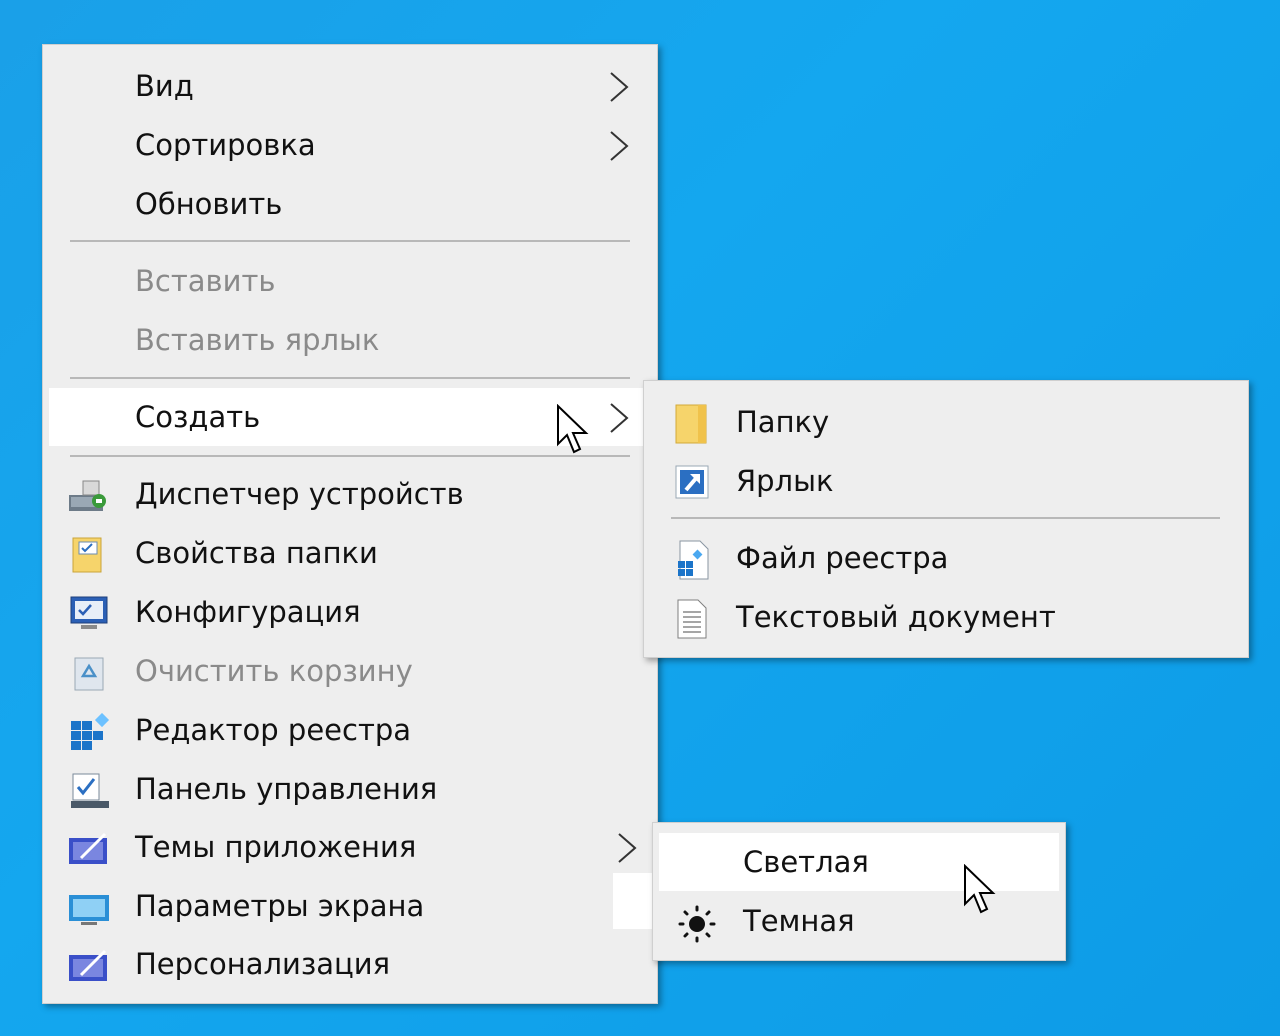 Image resolution: width=1280 pixels, height=1036 pixels. I want to click on menu-item-label: Обновить, so click(209, 204).